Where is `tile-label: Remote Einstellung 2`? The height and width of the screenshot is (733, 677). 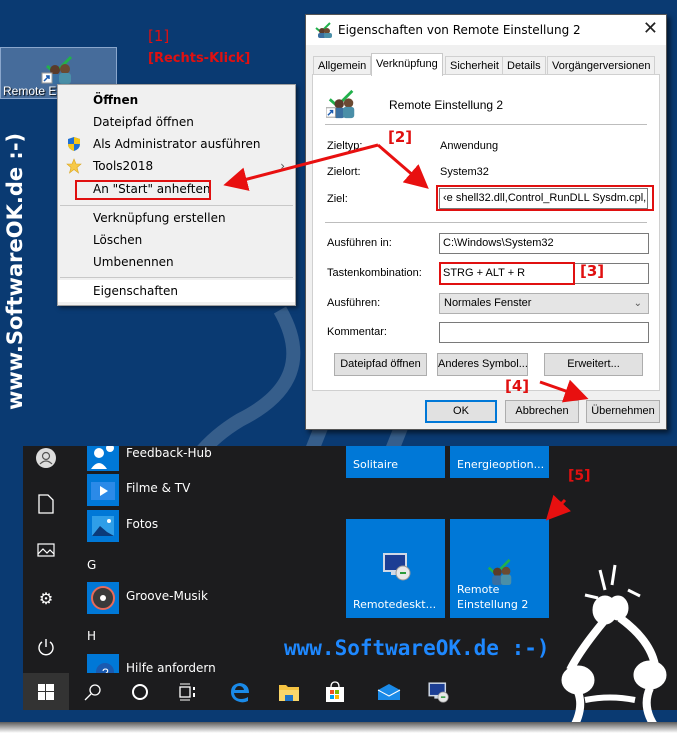 tile-label: Remote Einstellung 2 is located at coordinates (493, 597).